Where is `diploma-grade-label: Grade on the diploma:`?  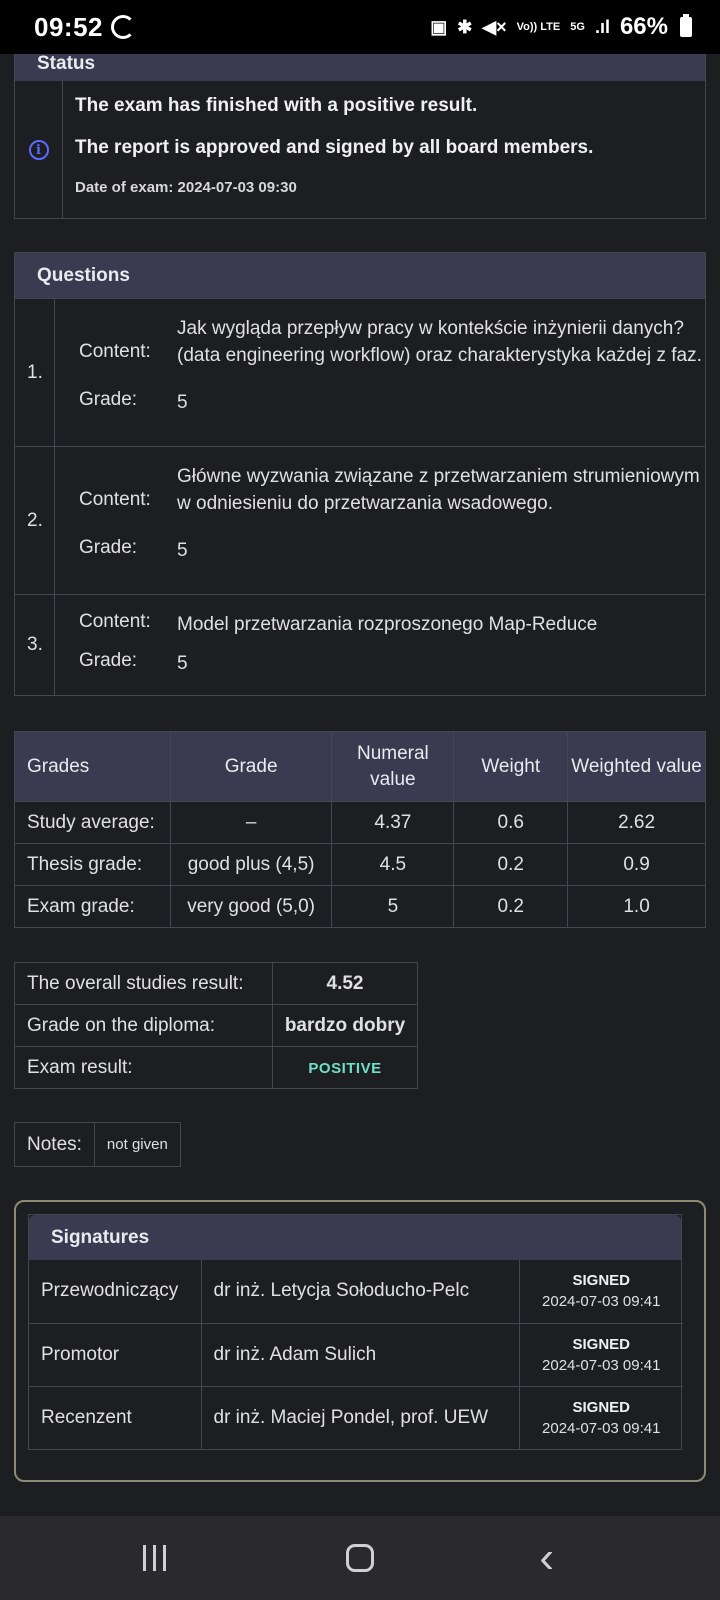 diploma-grade-label: Grade on the diploma: is located at coordinates (143, 1025).